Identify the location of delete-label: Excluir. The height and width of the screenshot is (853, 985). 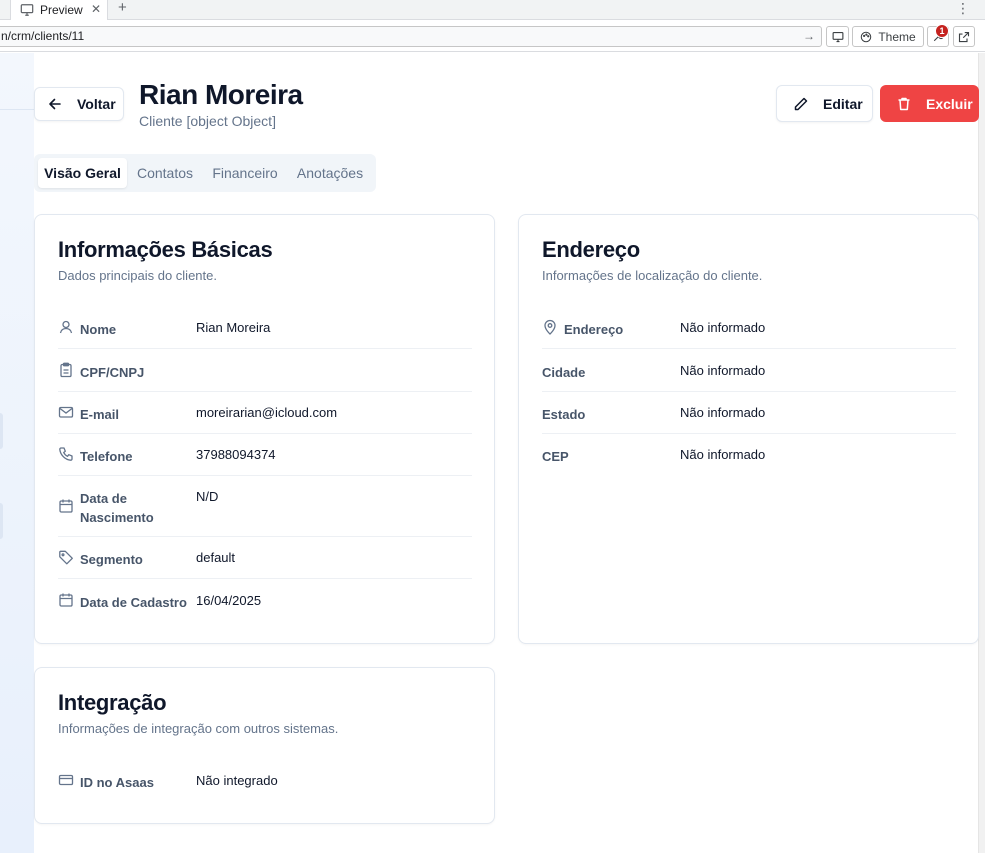
(949, 103).